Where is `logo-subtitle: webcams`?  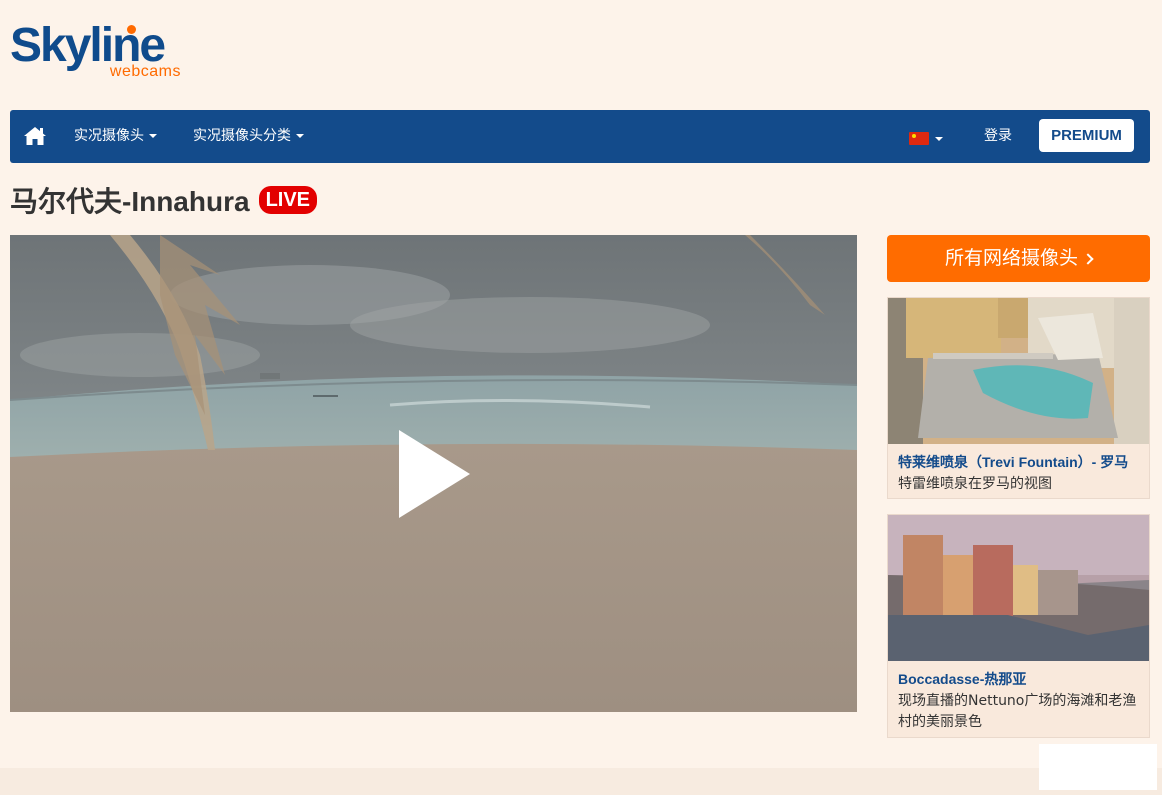 logo-subtitle: webcams is located at coordinates (145, 71).